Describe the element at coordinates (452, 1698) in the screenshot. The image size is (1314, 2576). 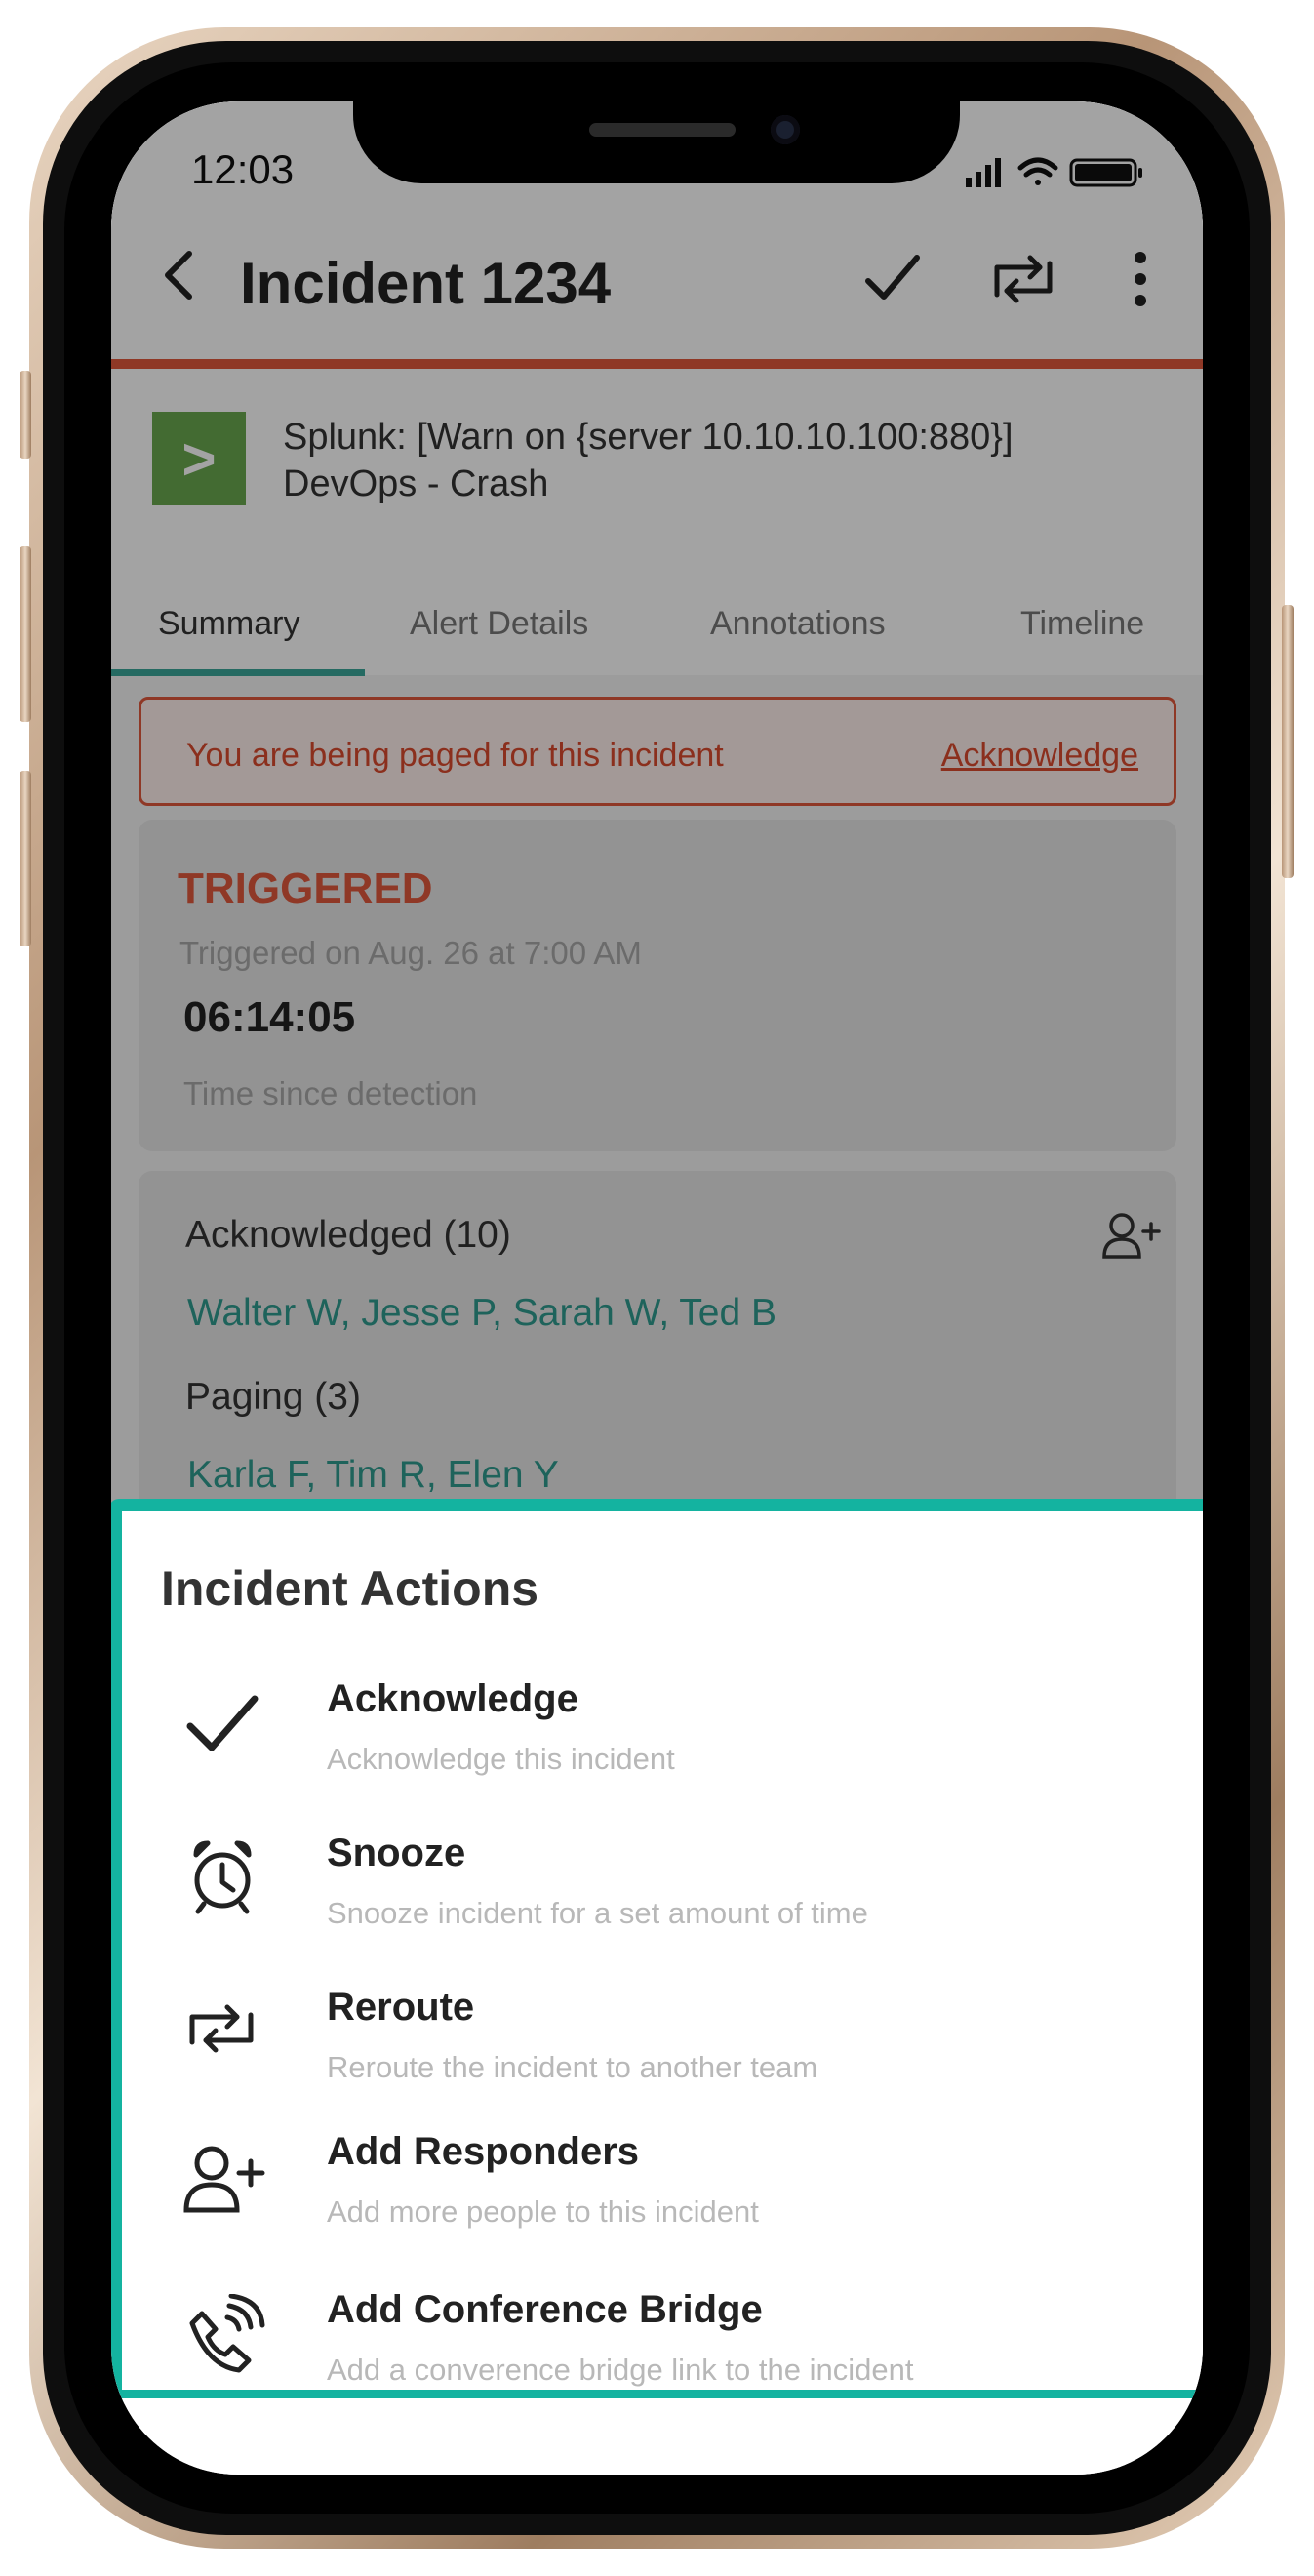
I see `action-label: Acknowledge` at that location.